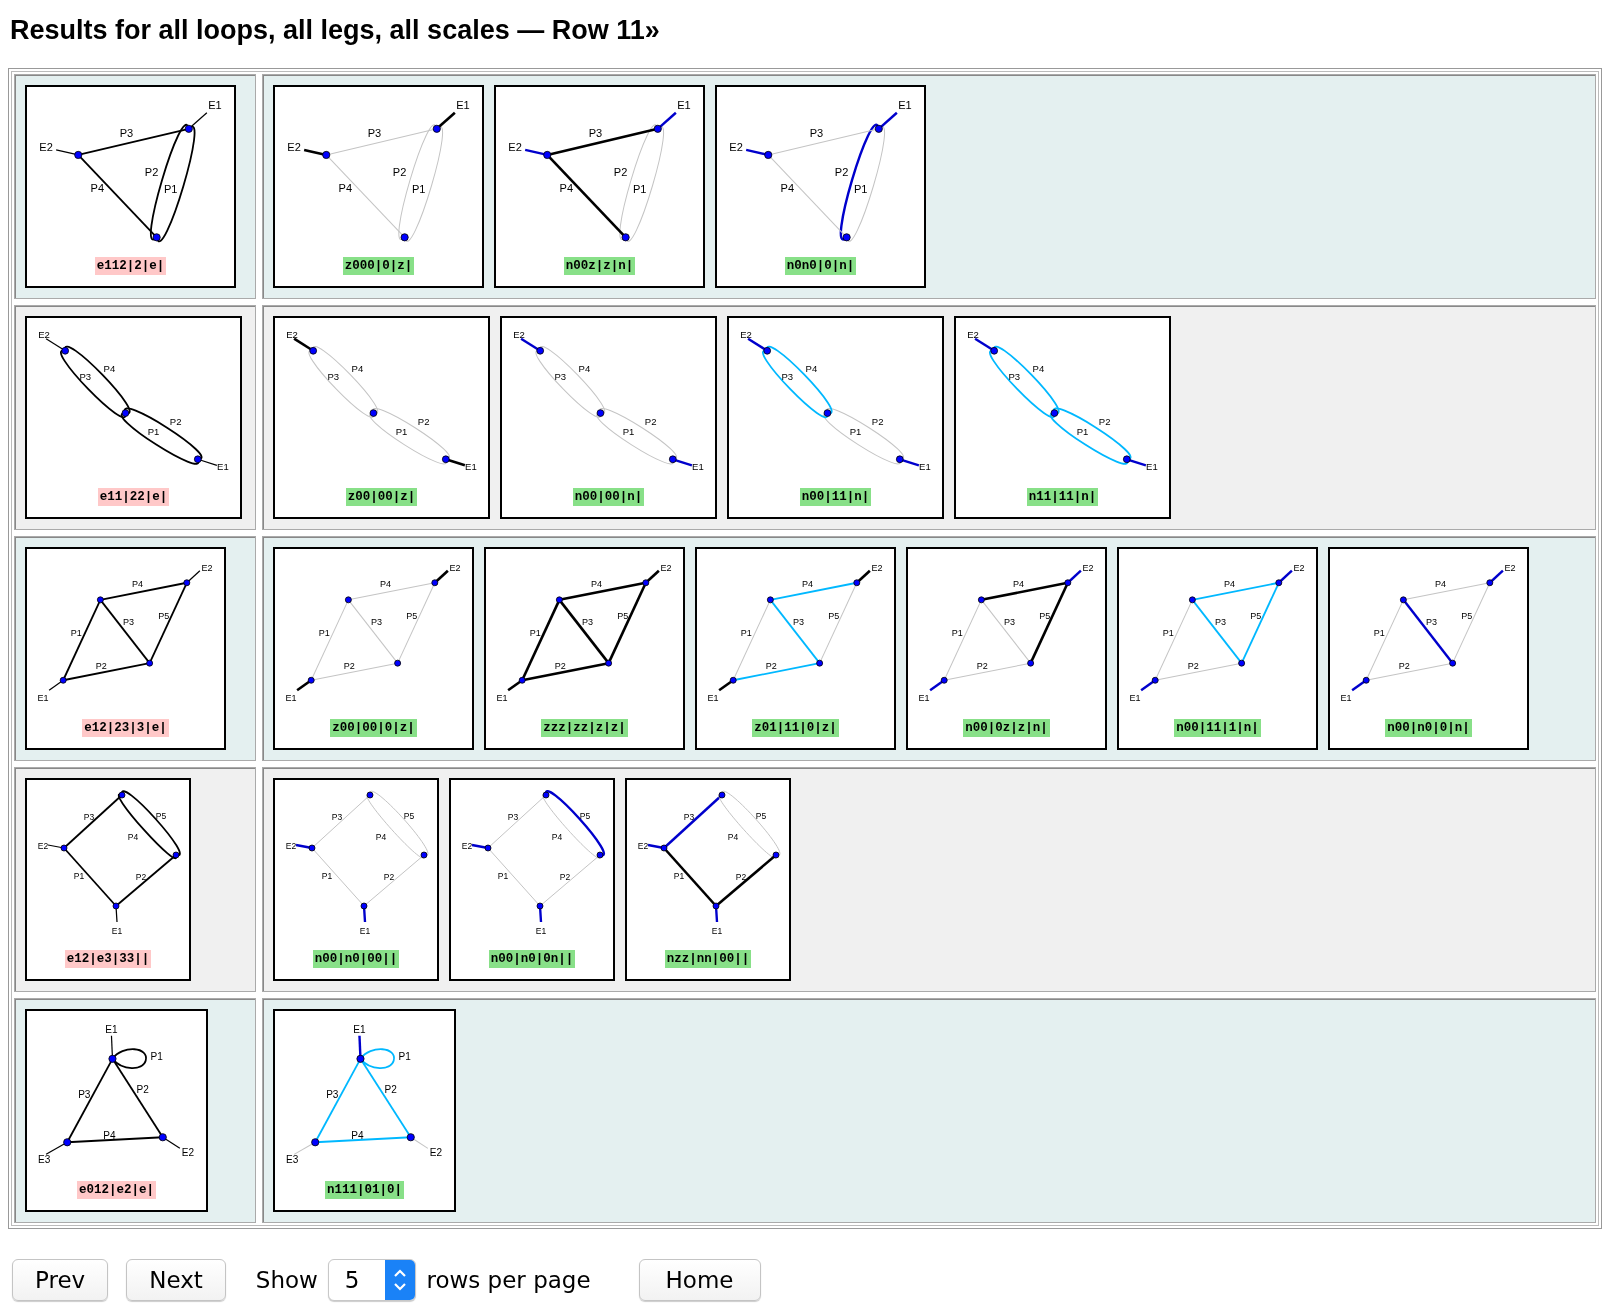  What do you see at coordinates (584, 728) in the screenshot?
I see `diagram-label: zzz|zz|z|z|` at bounding box center [584, 728].